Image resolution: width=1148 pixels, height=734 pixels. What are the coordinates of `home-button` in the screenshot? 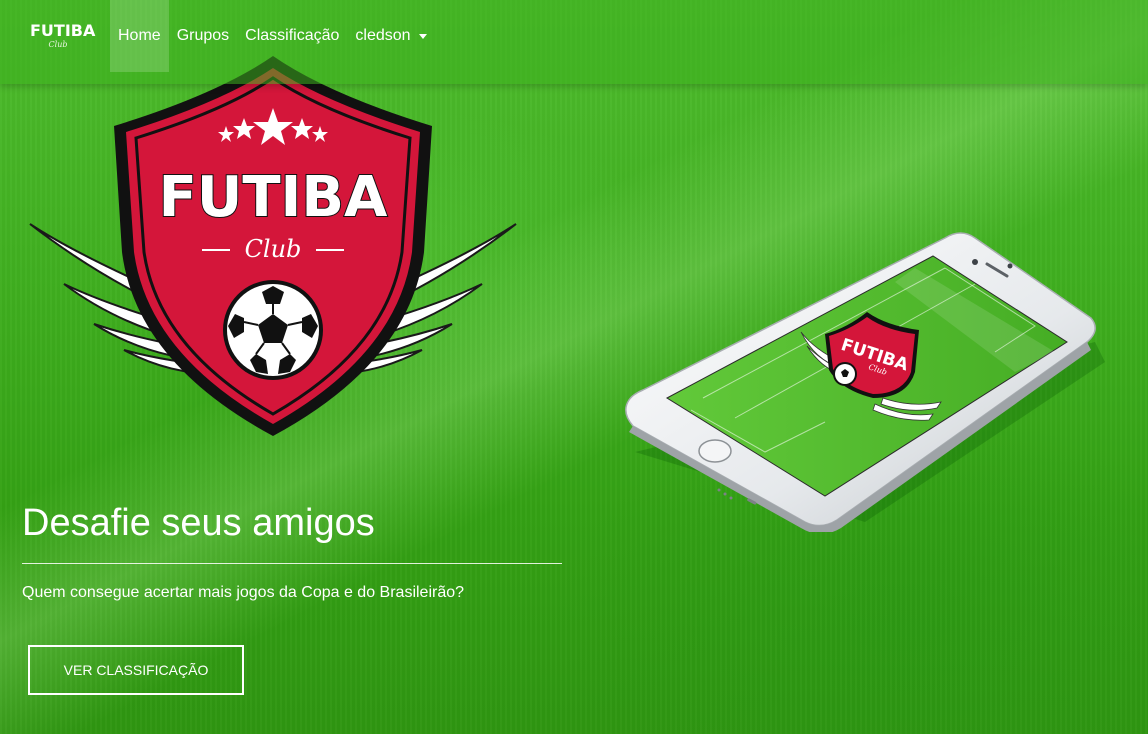 It's located at (715, 451).